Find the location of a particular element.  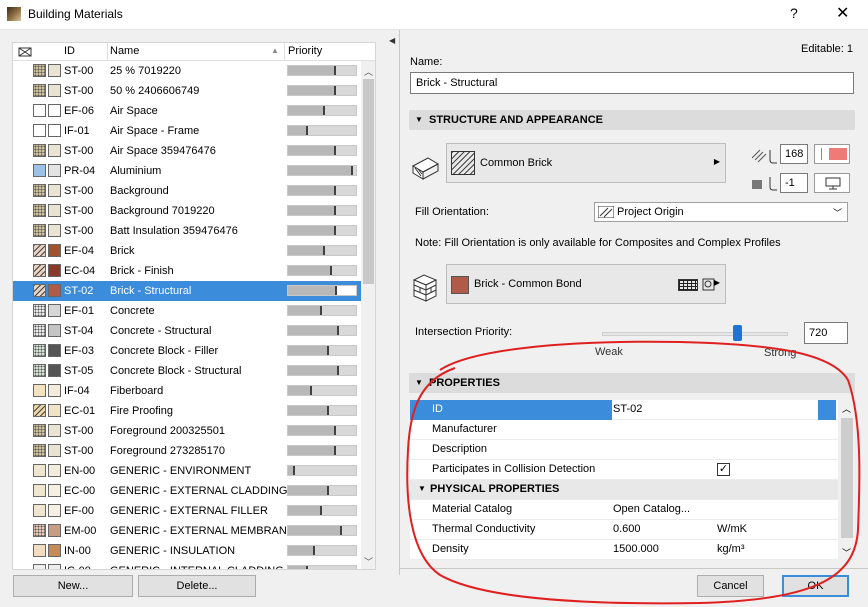

list-item: IC-00 GENERIC - INTERNAL CLADDING is located at coordinates (187, 565).